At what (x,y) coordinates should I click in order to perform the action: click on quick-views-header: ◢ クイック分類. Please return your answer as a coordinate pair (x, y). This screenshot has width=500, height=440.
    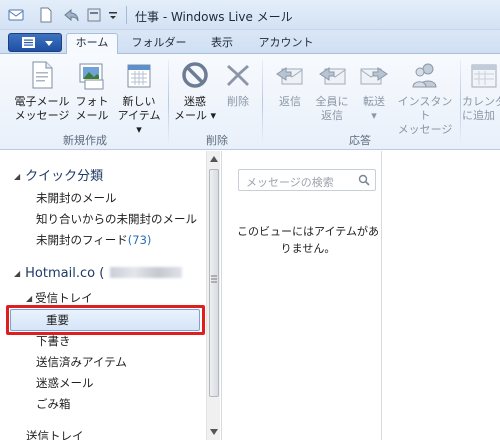
    Looking at the image, I should click on (58, 174).